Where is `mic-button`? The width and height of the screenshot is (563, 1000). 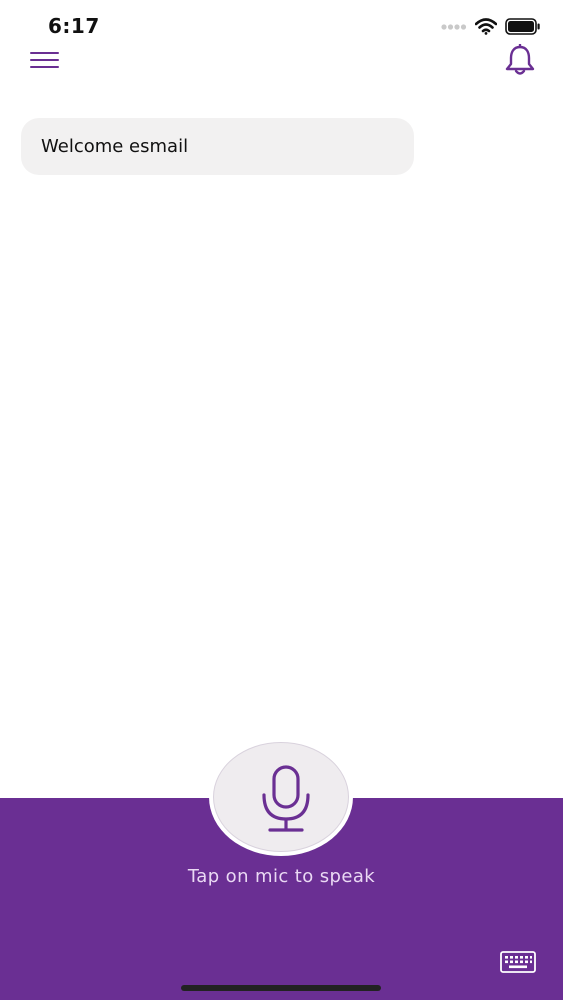
mic-button is located at coordinates (281, 797).